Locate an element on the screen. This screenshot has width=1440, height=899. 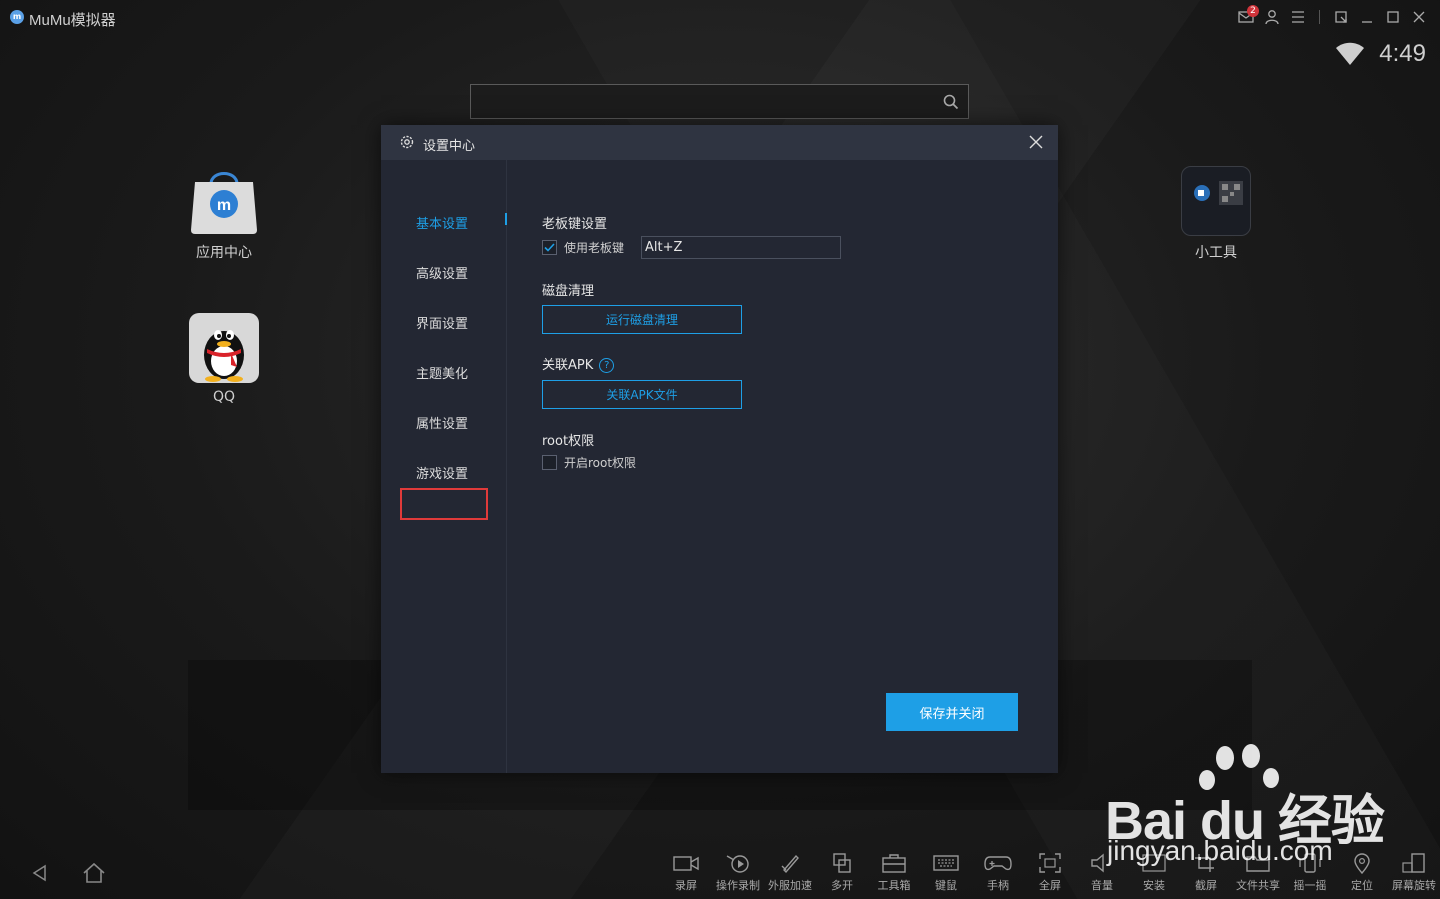
boss-key-option: 使用老板键 is located at coordinates (583, 247).